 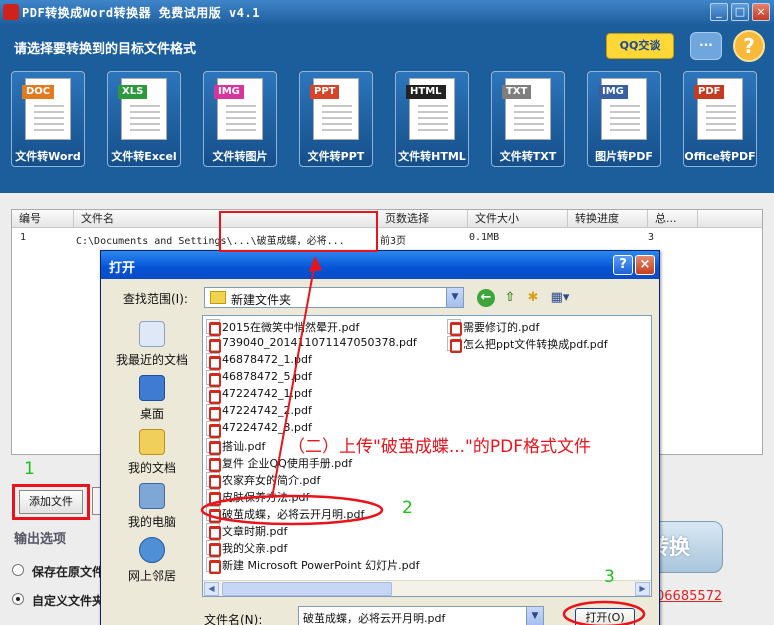 I want to click on document-icon: PPT, so click(x=334, y=109).